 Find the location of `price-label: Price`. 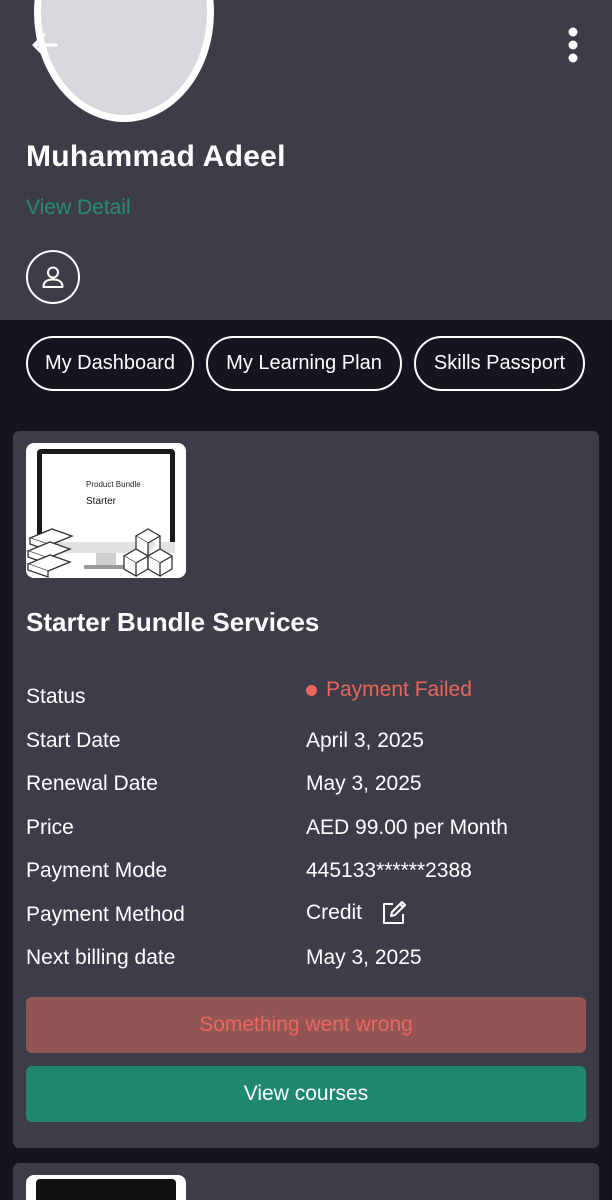

price-label: Price is located at coordinates (50, 827).